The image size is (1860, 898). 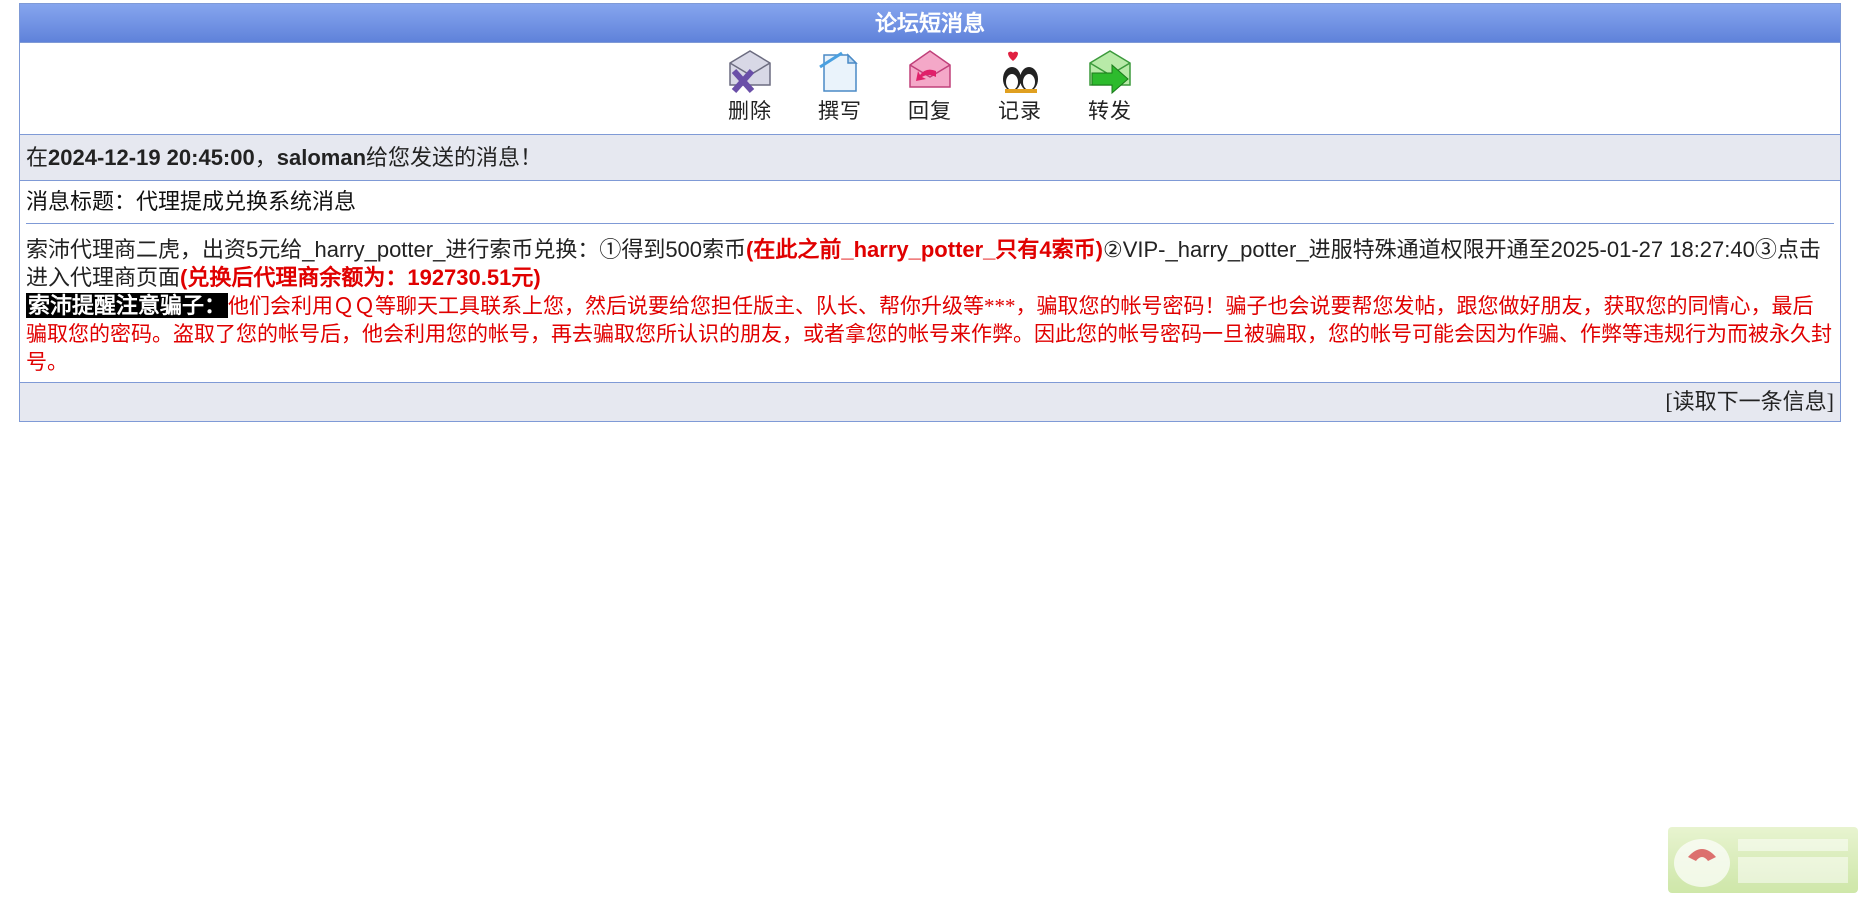 What do you see at coordinates (127, 305) in the screenshot?
I see `warning-label: 索沛提醒注意骗子：` at bounding box center [127, 305].